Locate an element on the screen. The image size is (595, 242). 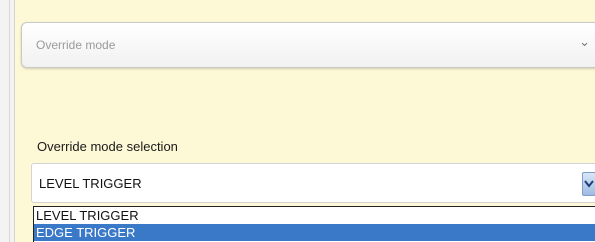
option-edge-trigger: EDGE TRIGGER is located at coordinates (314, 232).